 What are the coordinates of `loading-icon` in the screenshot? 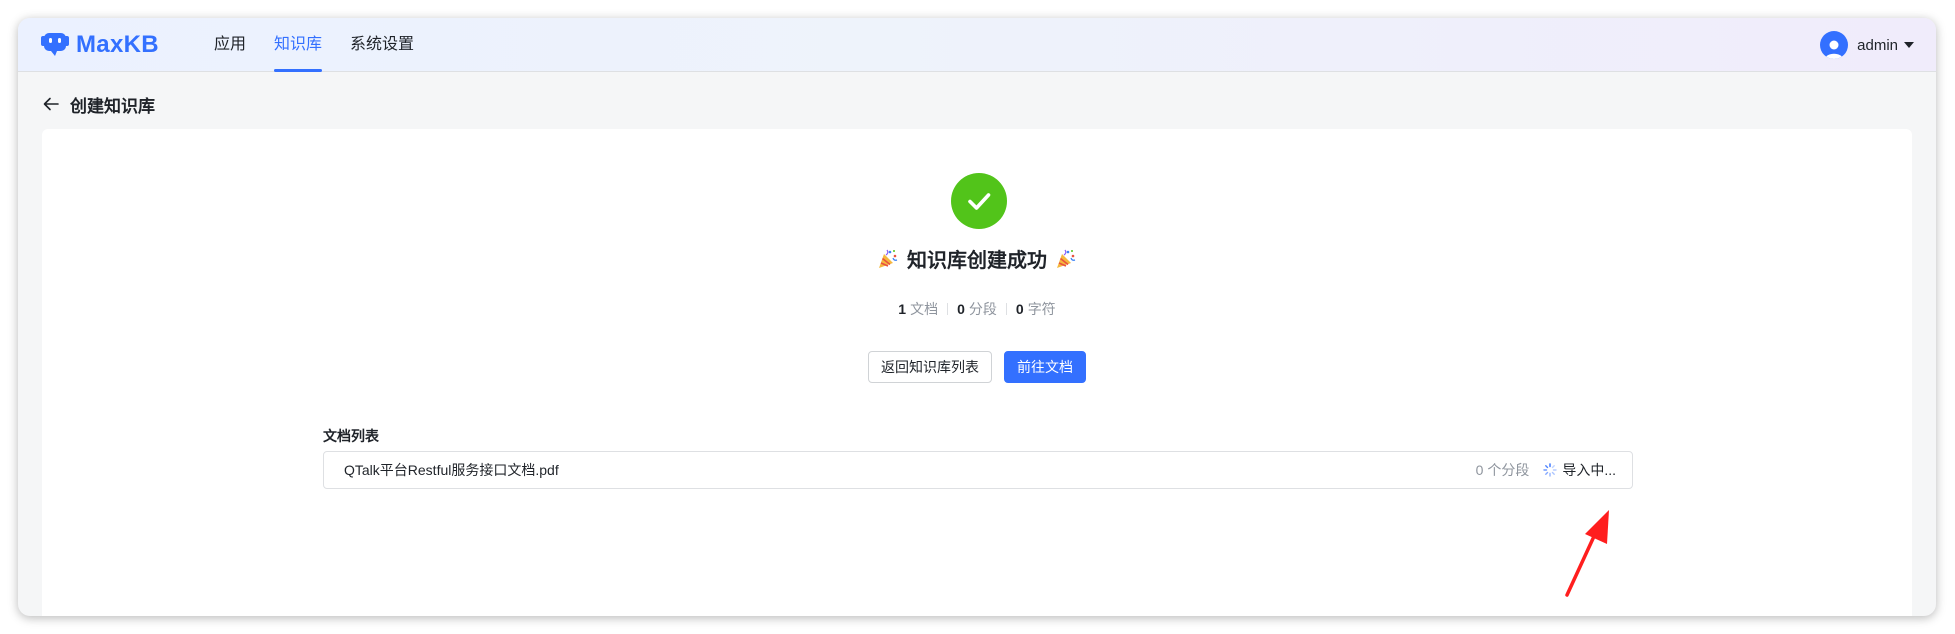 It's located at (1550, 470).